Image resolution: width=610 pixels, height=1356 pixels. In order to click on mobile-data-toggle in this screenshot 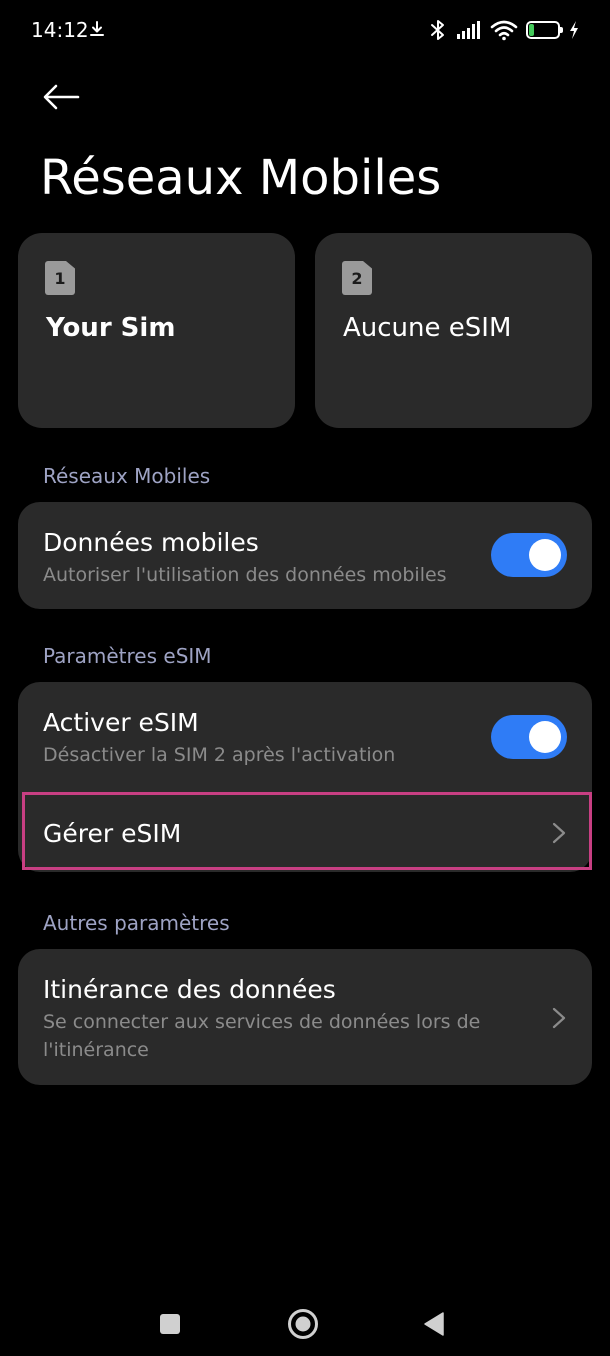, I will do `click(529, 555)`.